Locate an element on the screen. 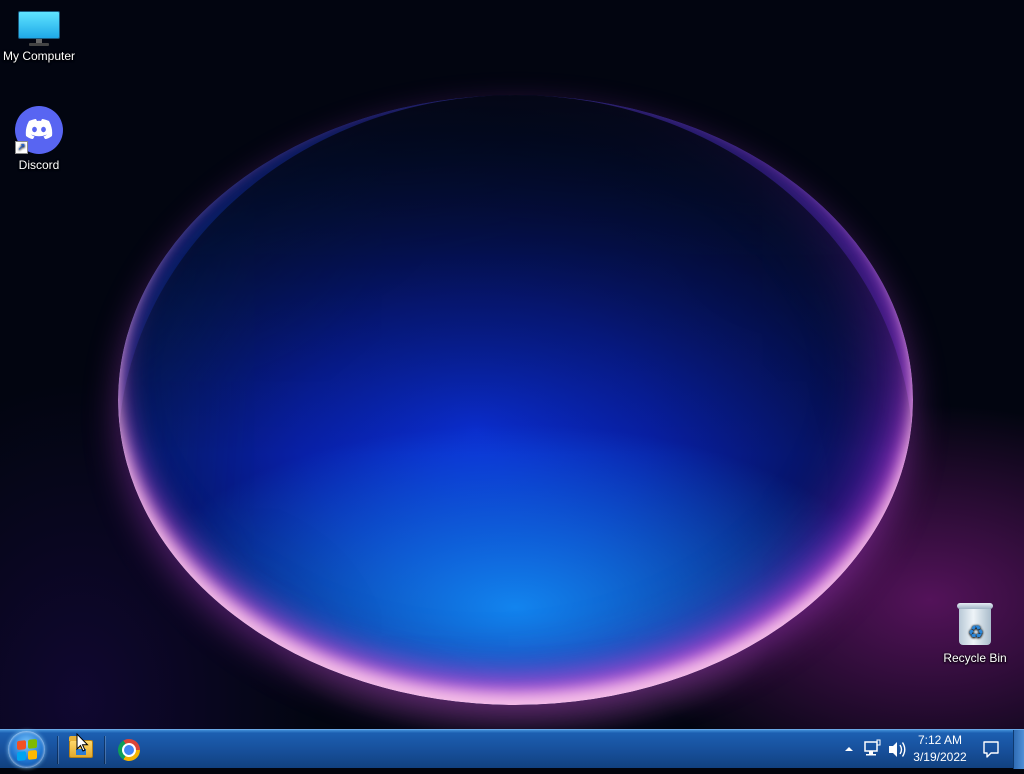 Image resolution: width=1024 pixels, height=774 pixels. chrome-icon is located at coordinates (129, 750).